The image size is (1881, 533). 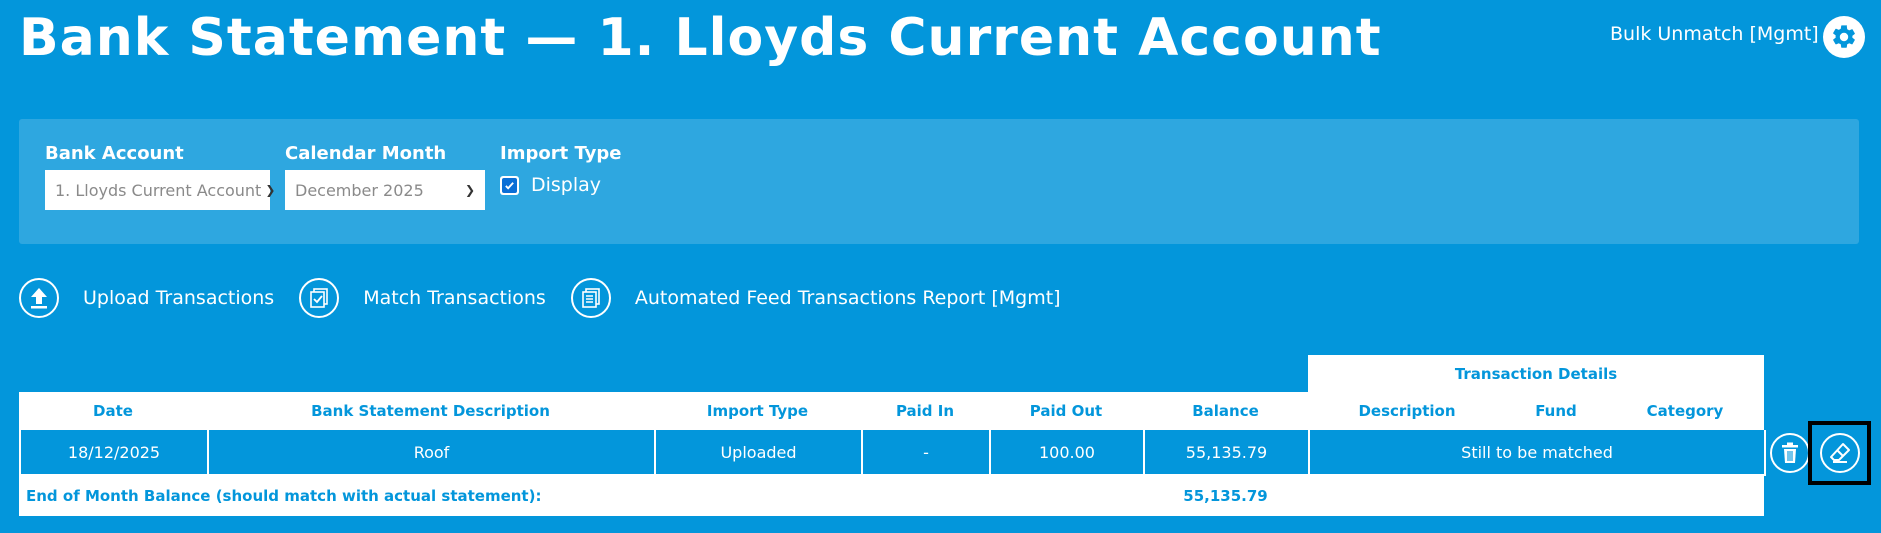 What do you see at coordinates (1685, 411) in the screenshot?
I see `col-header-category: Category` at bounding box center [1685, 411].